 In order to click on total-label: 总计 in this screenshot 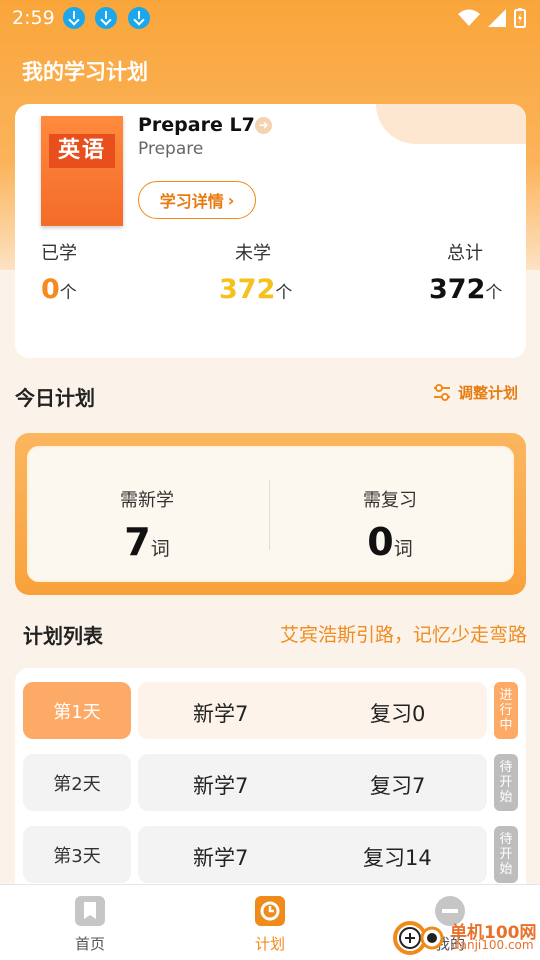, I will do `click(465, 253)`.